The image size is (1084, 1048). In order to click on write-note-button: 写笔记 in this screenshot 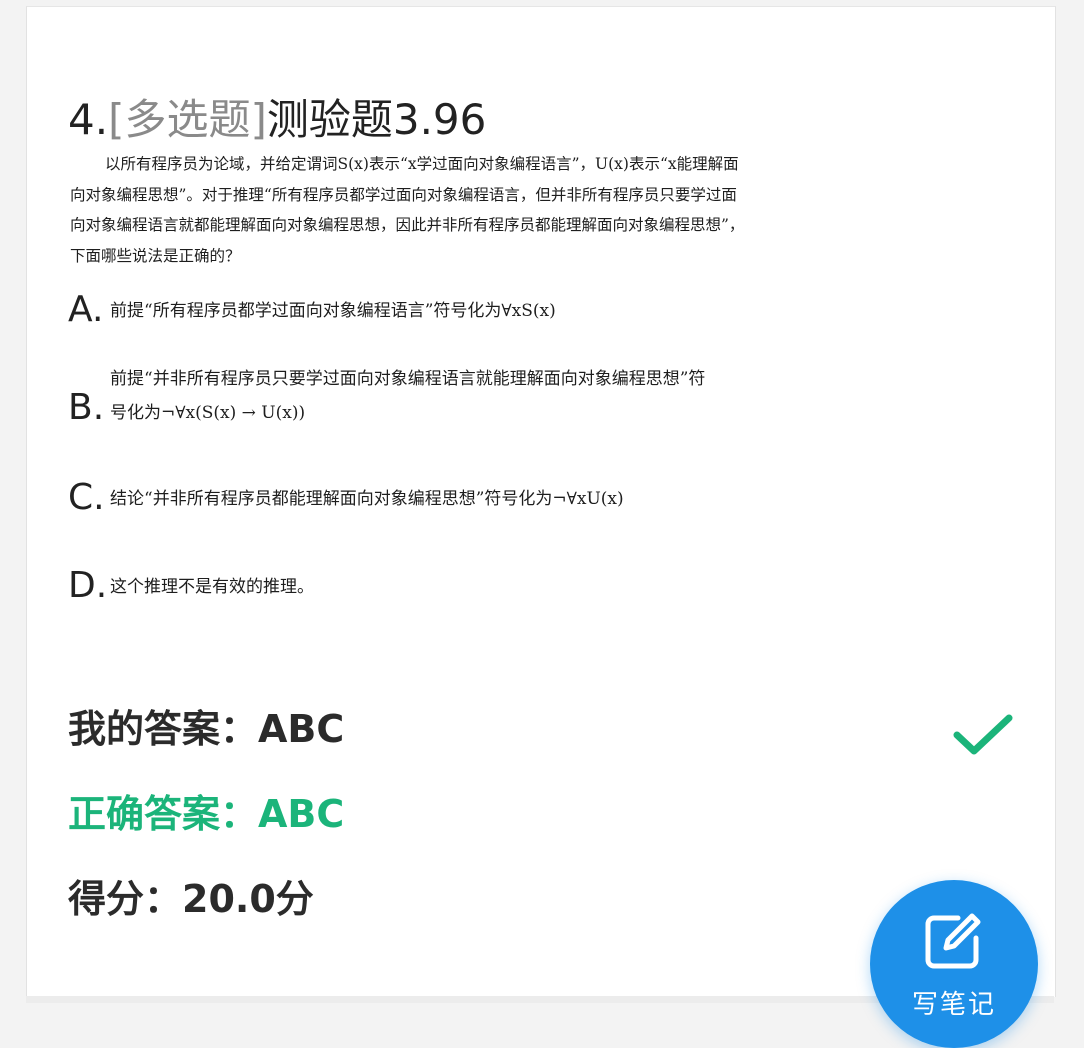, I will do `click(954, 964)`.